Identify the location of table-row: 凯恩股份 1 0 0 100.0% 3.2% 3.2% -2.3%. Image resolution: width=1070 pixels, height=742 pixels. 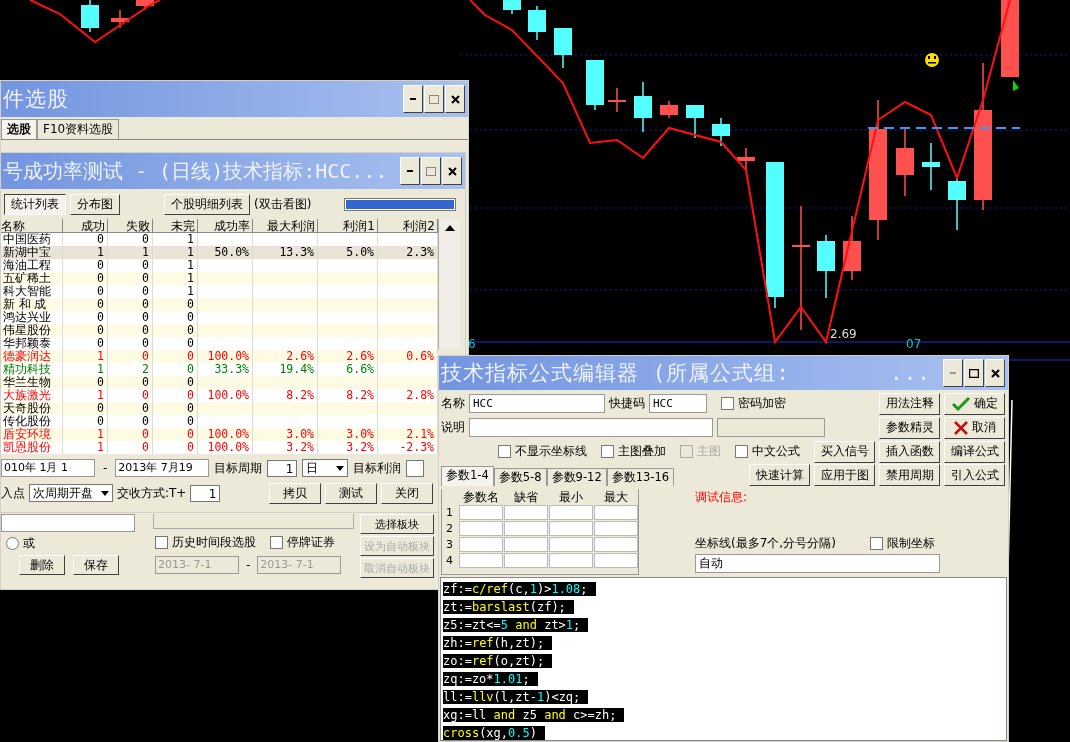
(219, 447).